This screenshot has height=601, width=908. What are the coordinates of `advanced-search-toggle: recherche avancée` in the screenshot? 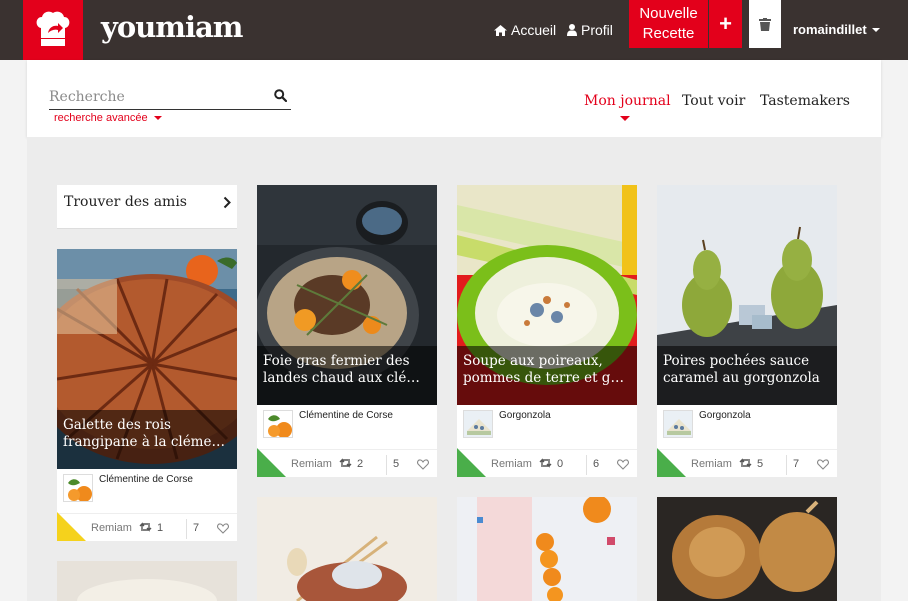 It's located at (108, 118).